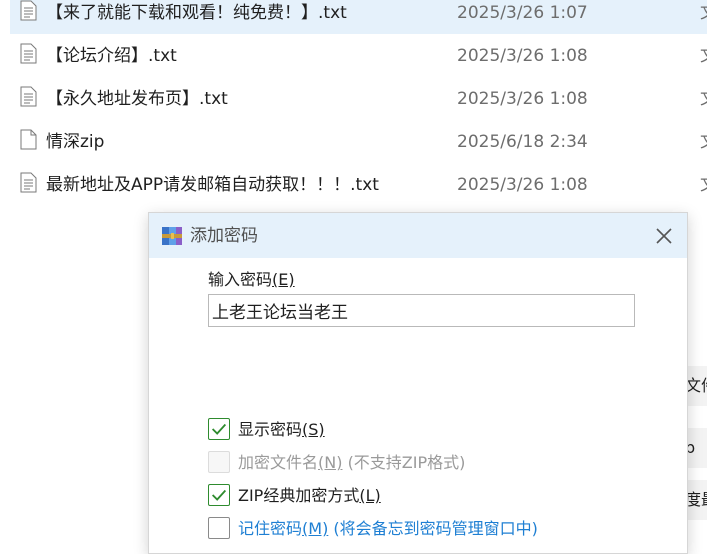 The image size is (707, 554). I want to click on file-name: 情深zip, so click(75, 142).